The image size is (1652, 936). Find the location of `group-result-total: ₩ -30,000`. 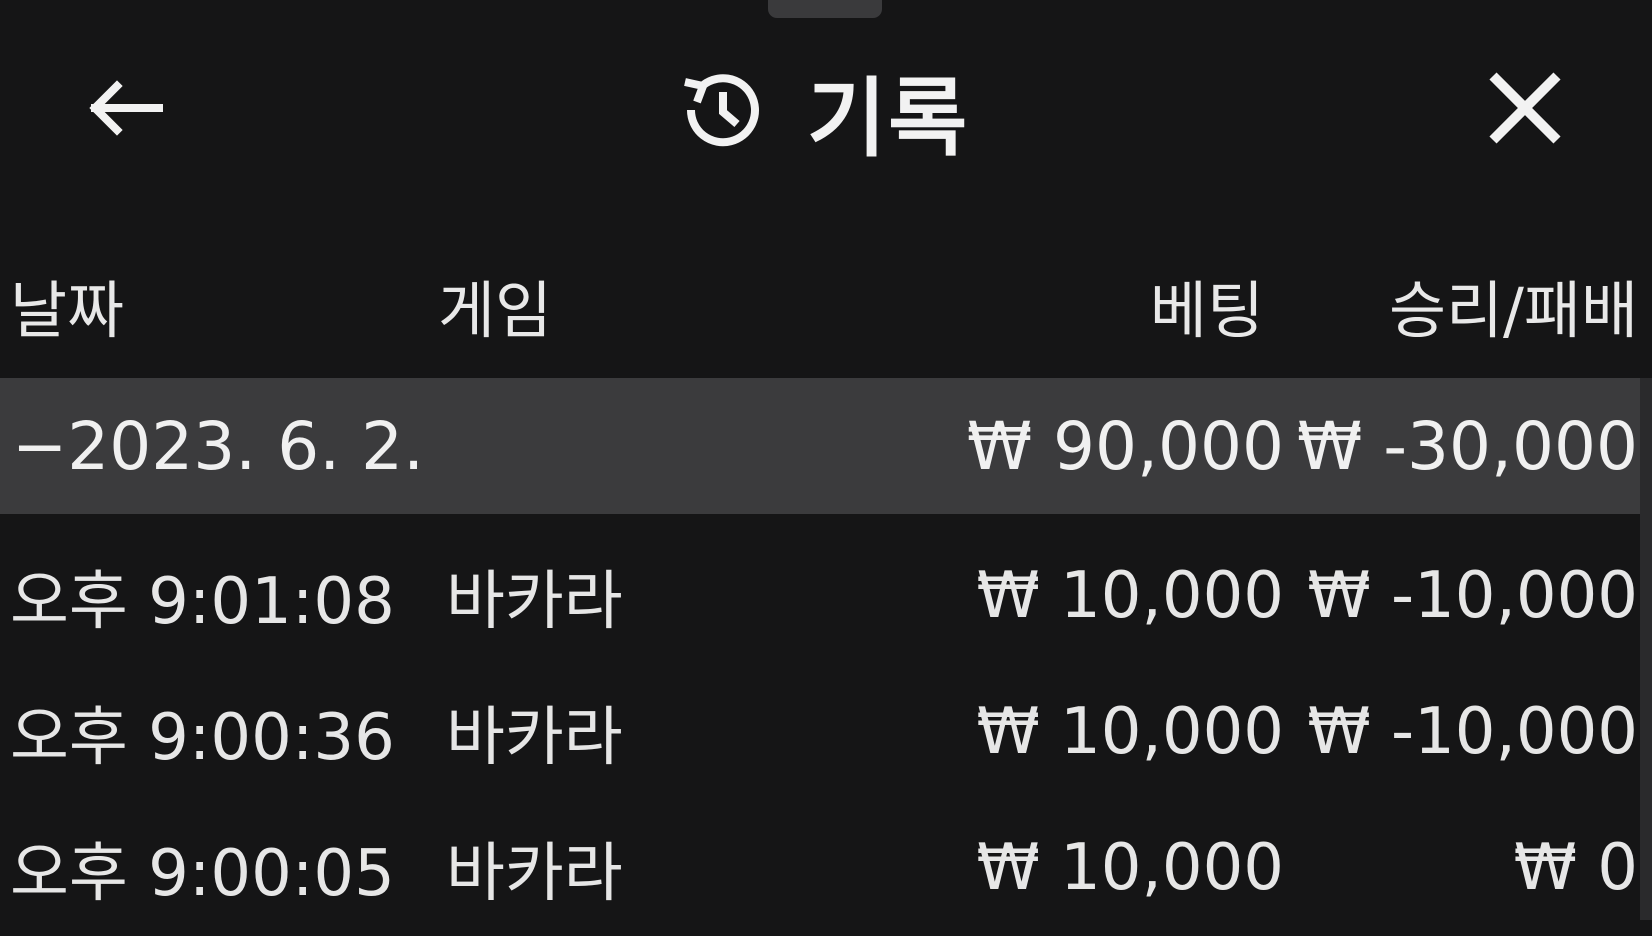

group-result-total: ₩ -30,000 is located at coordinates (1467, 446).